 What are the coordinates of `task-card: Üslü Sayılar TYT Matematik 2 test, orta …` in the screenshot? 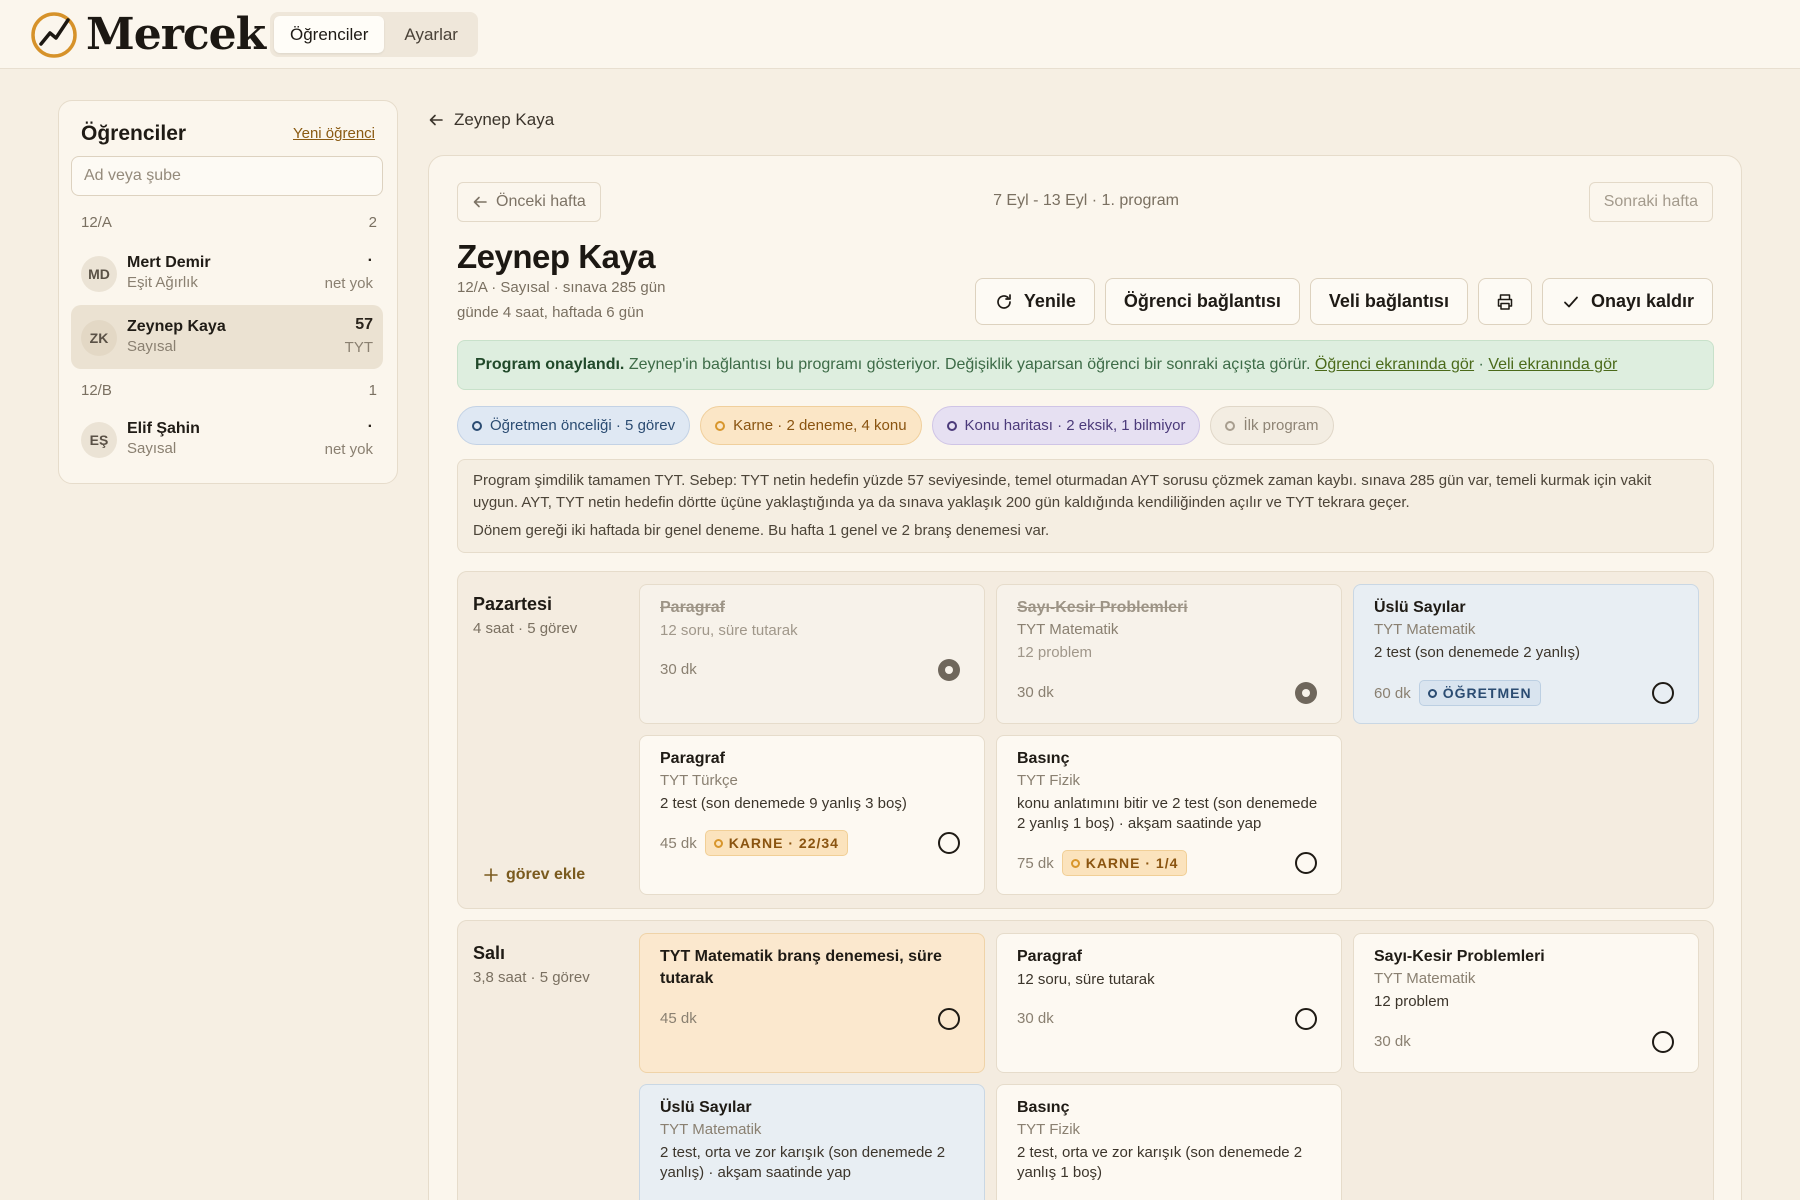 It's located at (812, 1142).